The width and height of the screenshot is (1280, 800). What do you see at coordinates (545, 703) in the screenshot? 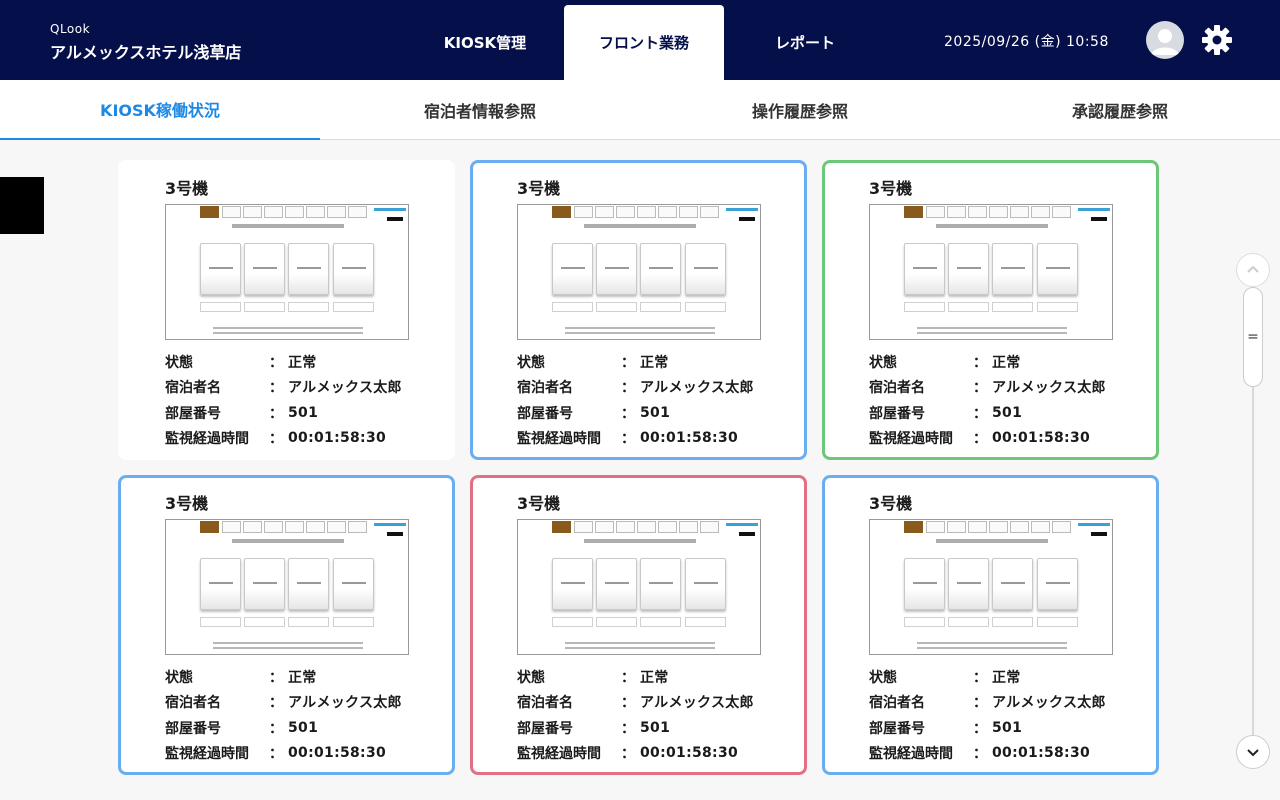
I see `guest-name-label: 宿泊者名` at bounding box center [545, 703].